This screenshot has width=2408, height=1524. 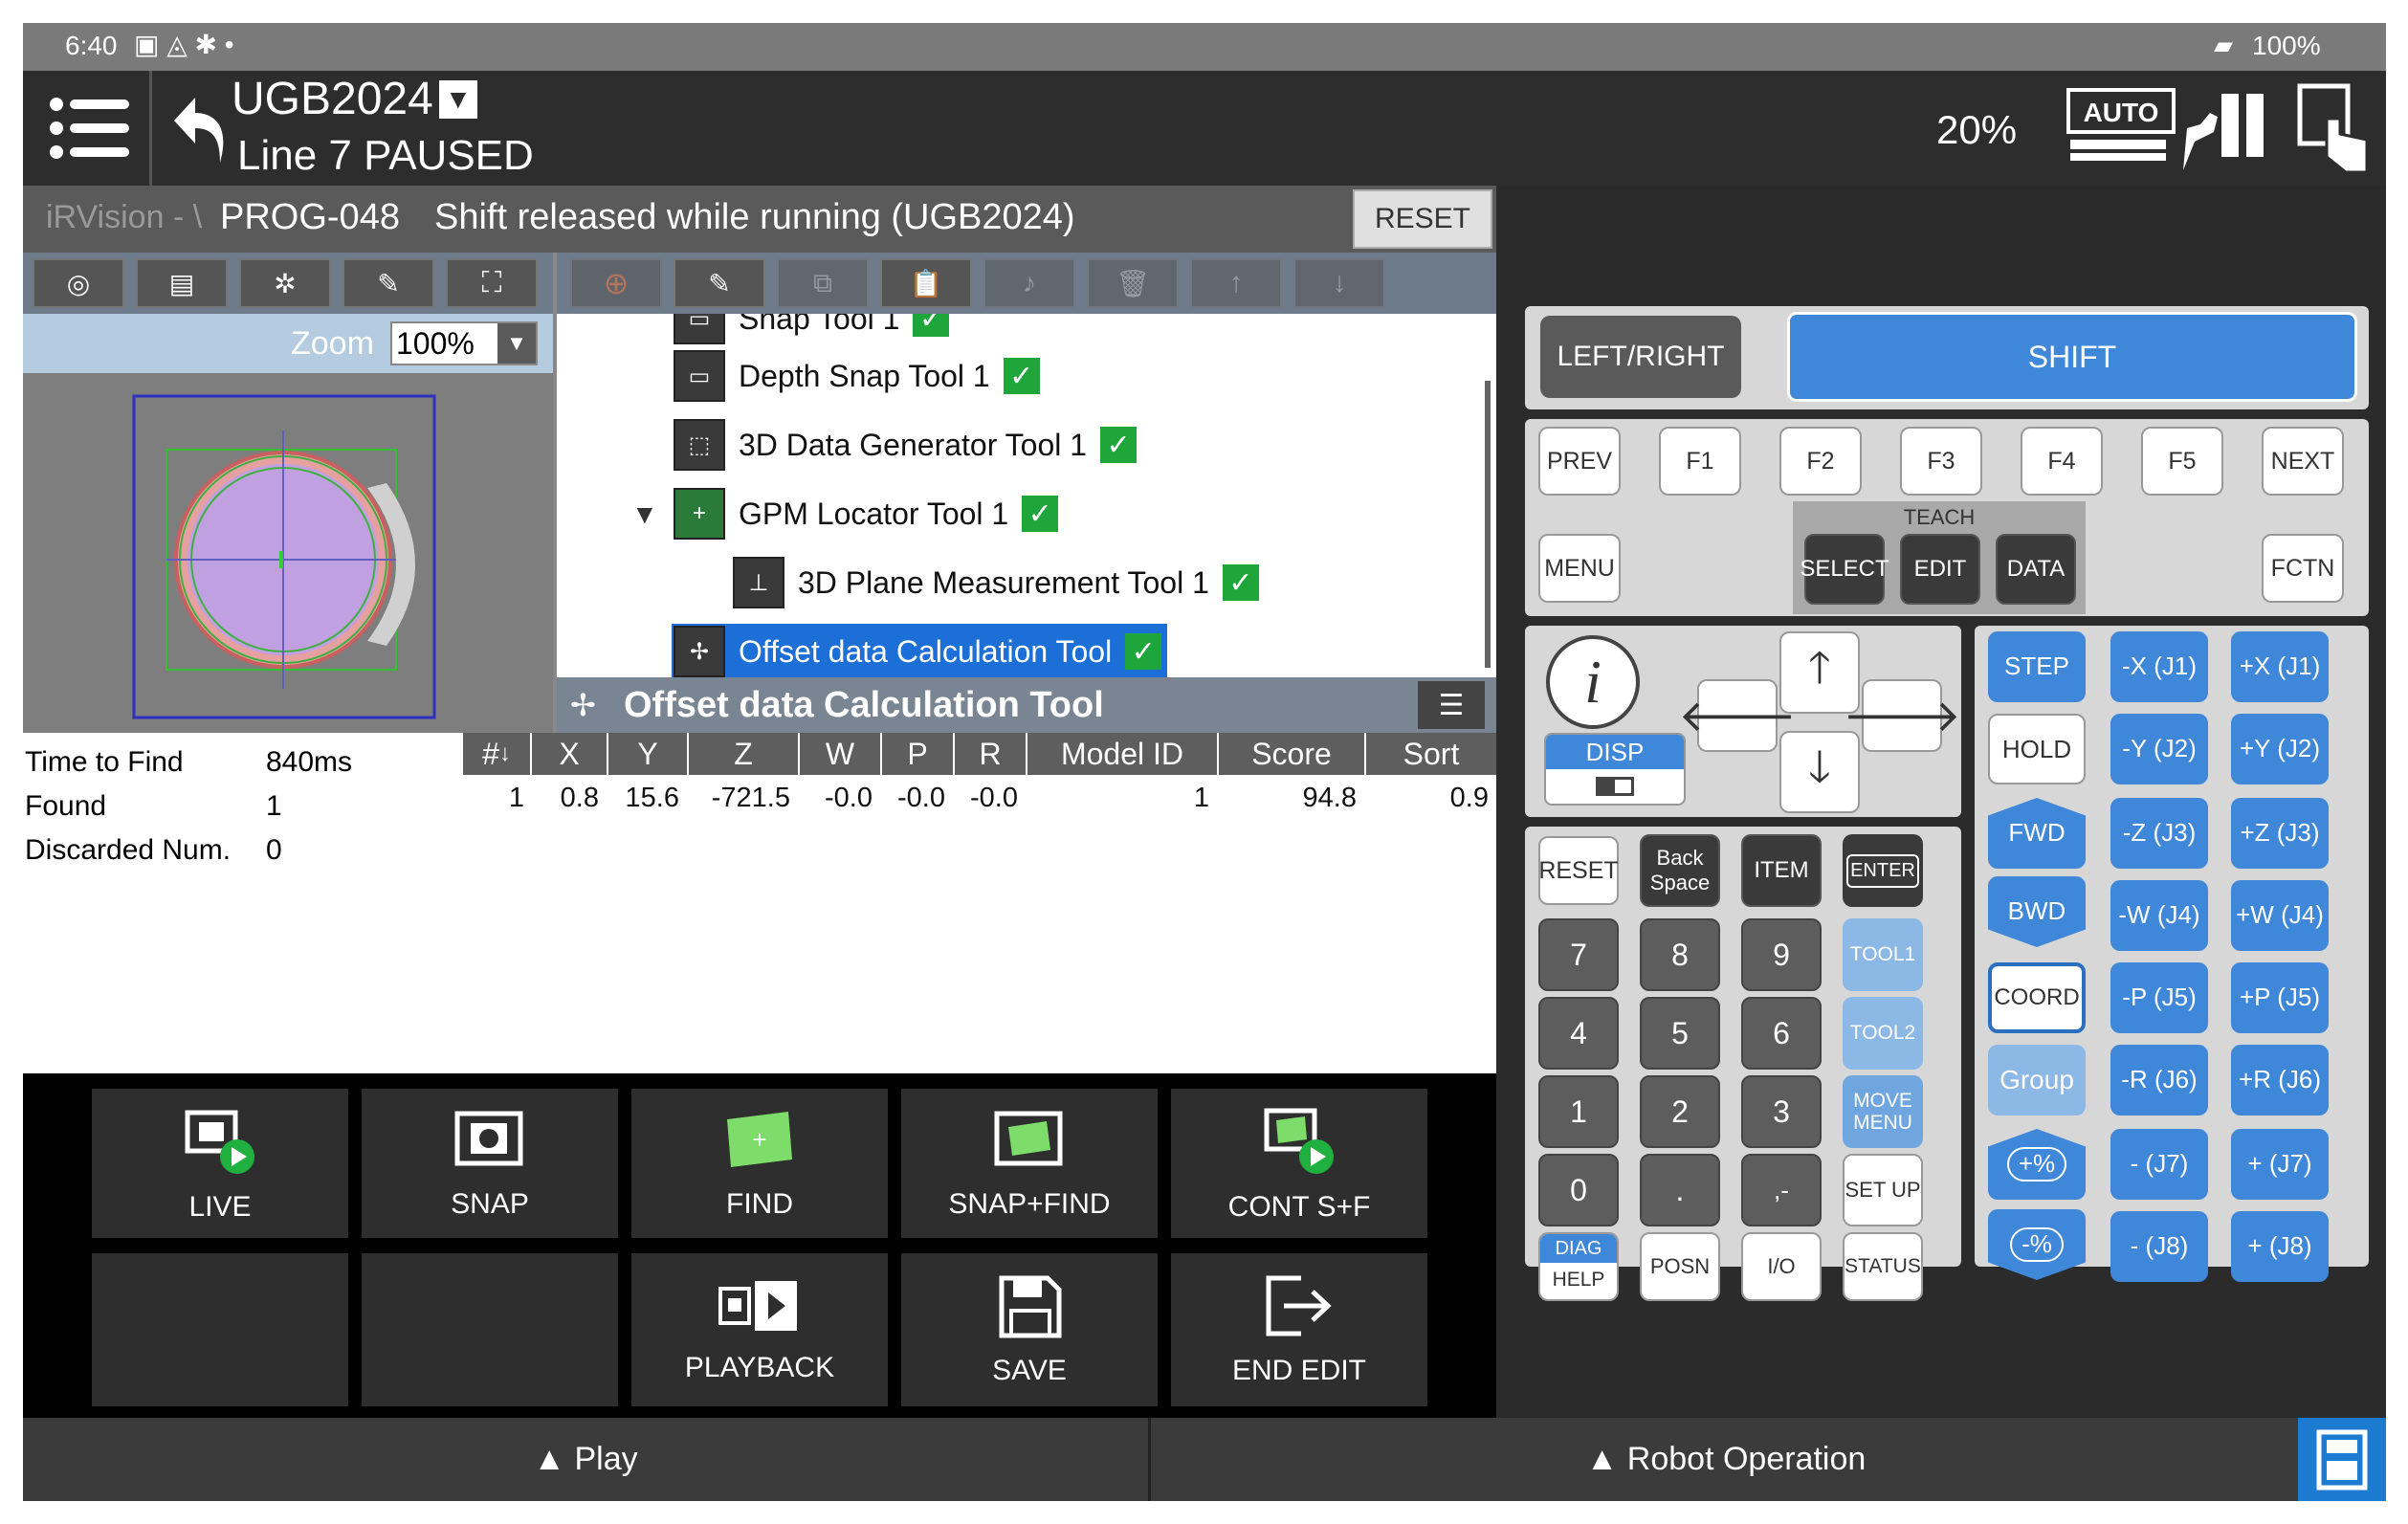 I want to click on target-icon: ✲, so click(x=285, y=283).